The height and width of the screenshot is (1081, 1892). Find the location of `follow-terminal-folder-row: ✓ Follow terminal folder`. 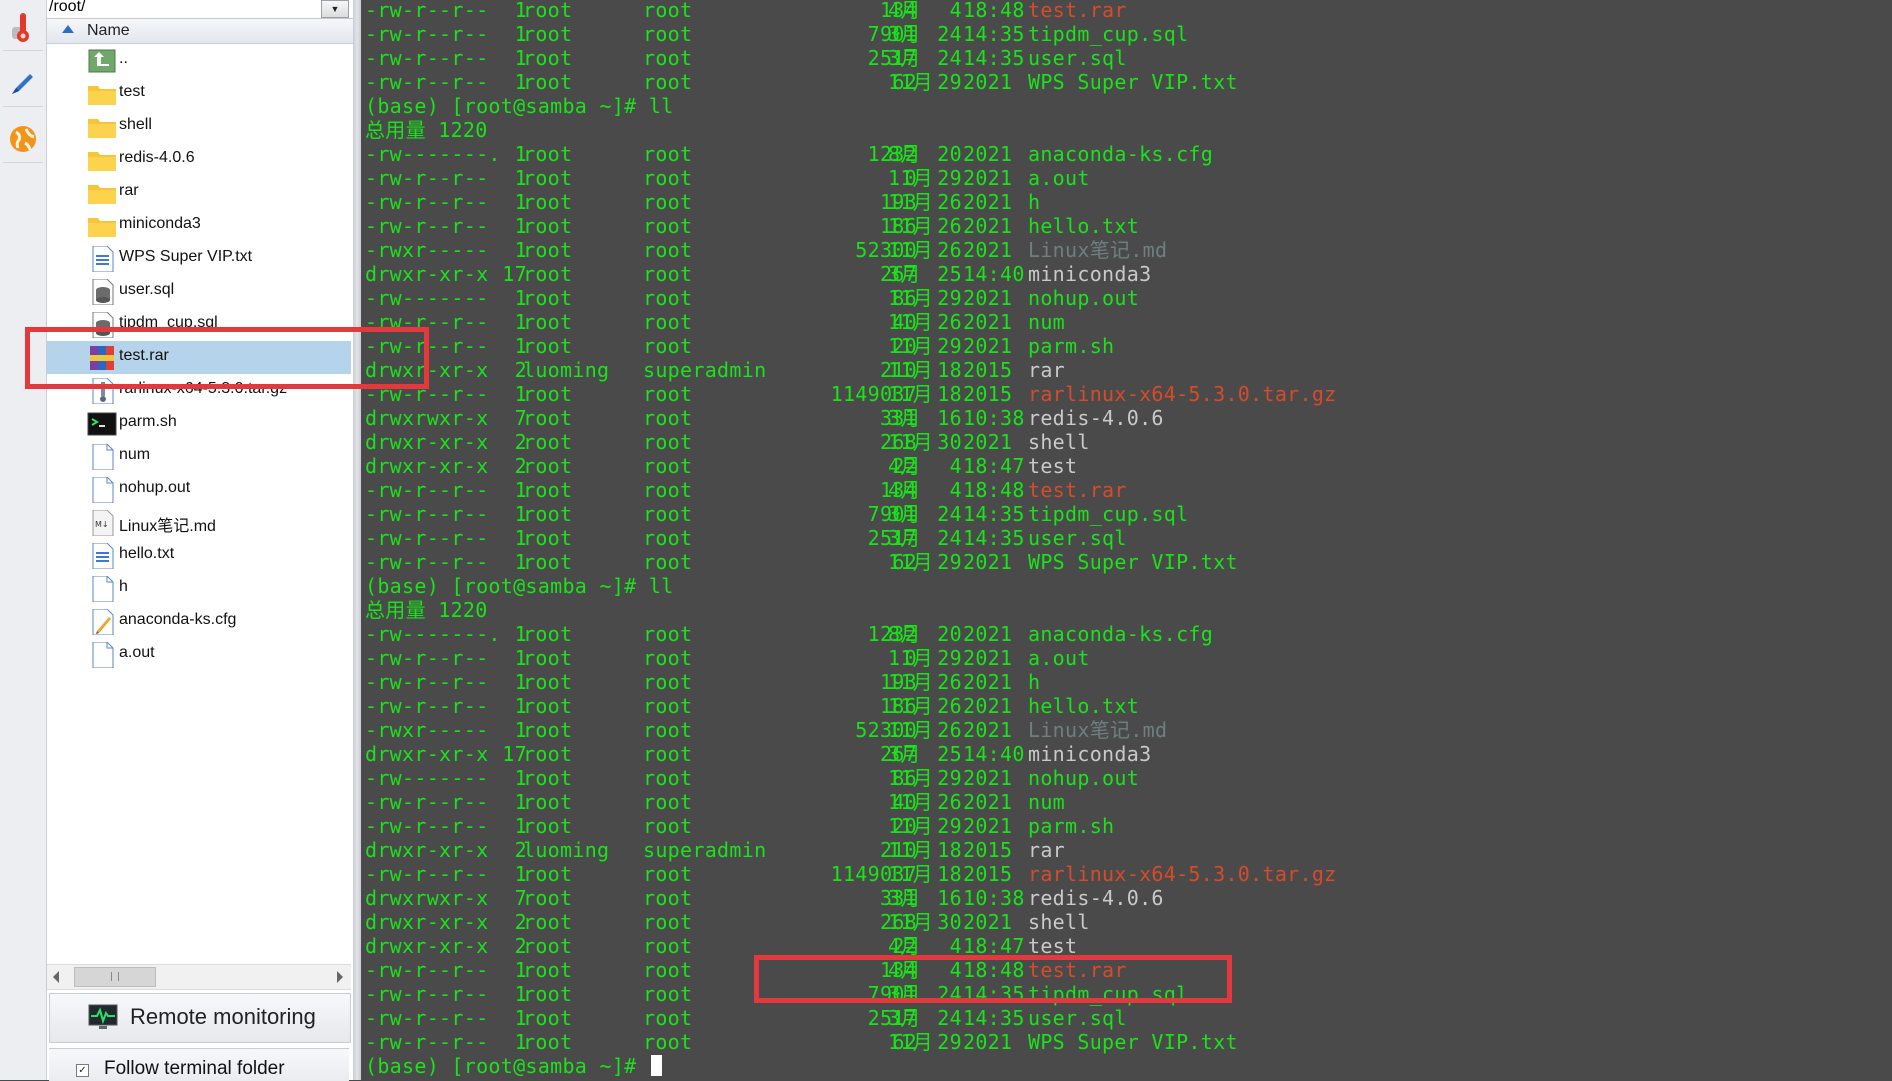

follow-terminal-folder-row: ✓ Follow terminal folder is located at coordinates (199, 1064).